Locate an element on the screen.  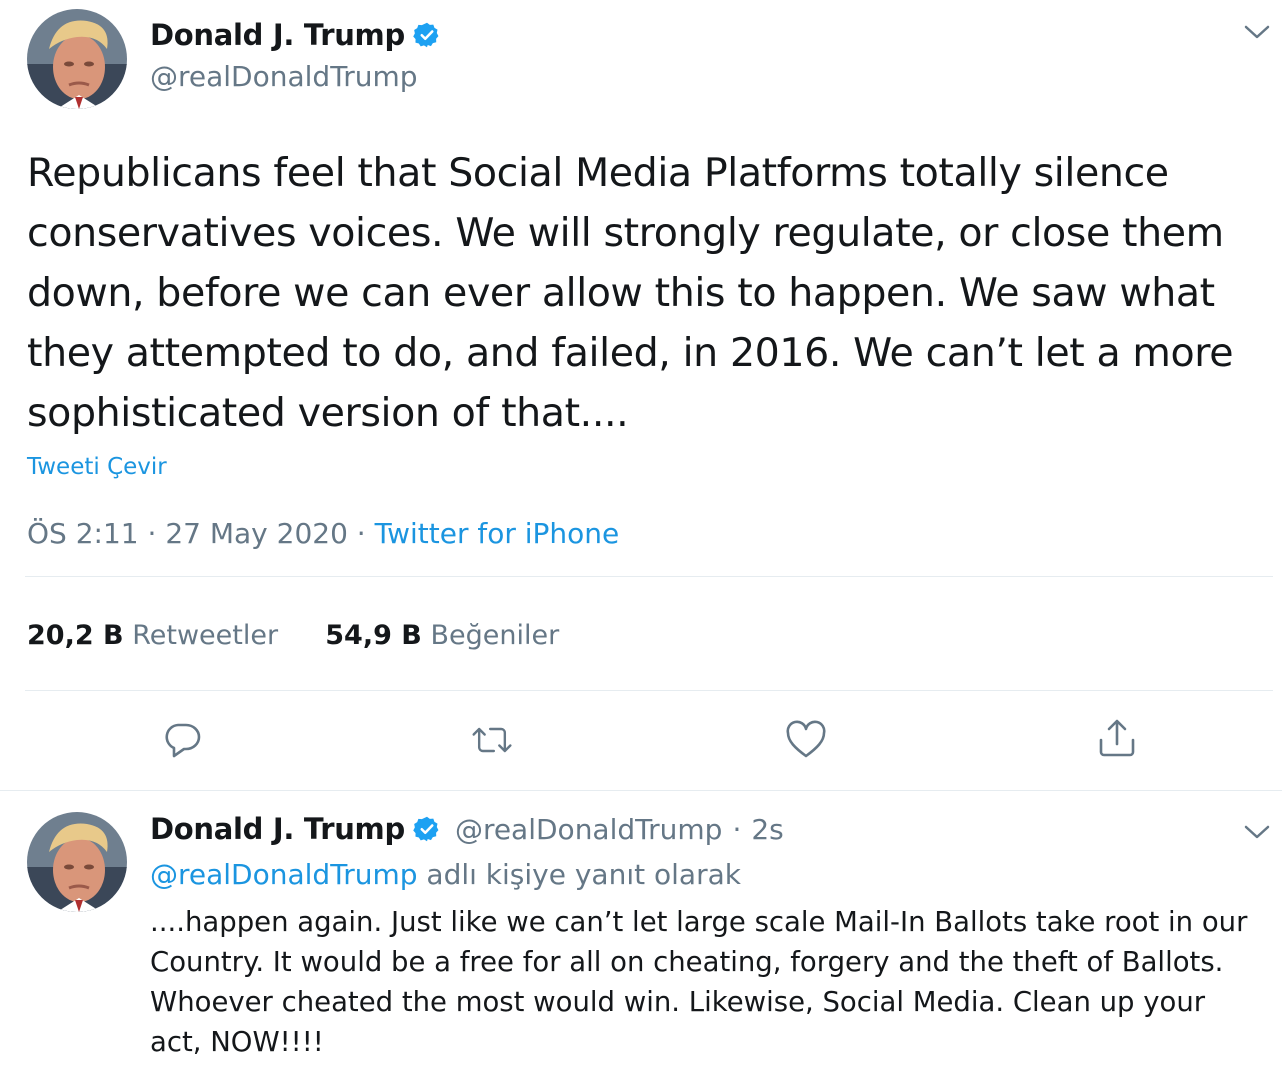
retweet-icon is located at coordinates (492, 740).